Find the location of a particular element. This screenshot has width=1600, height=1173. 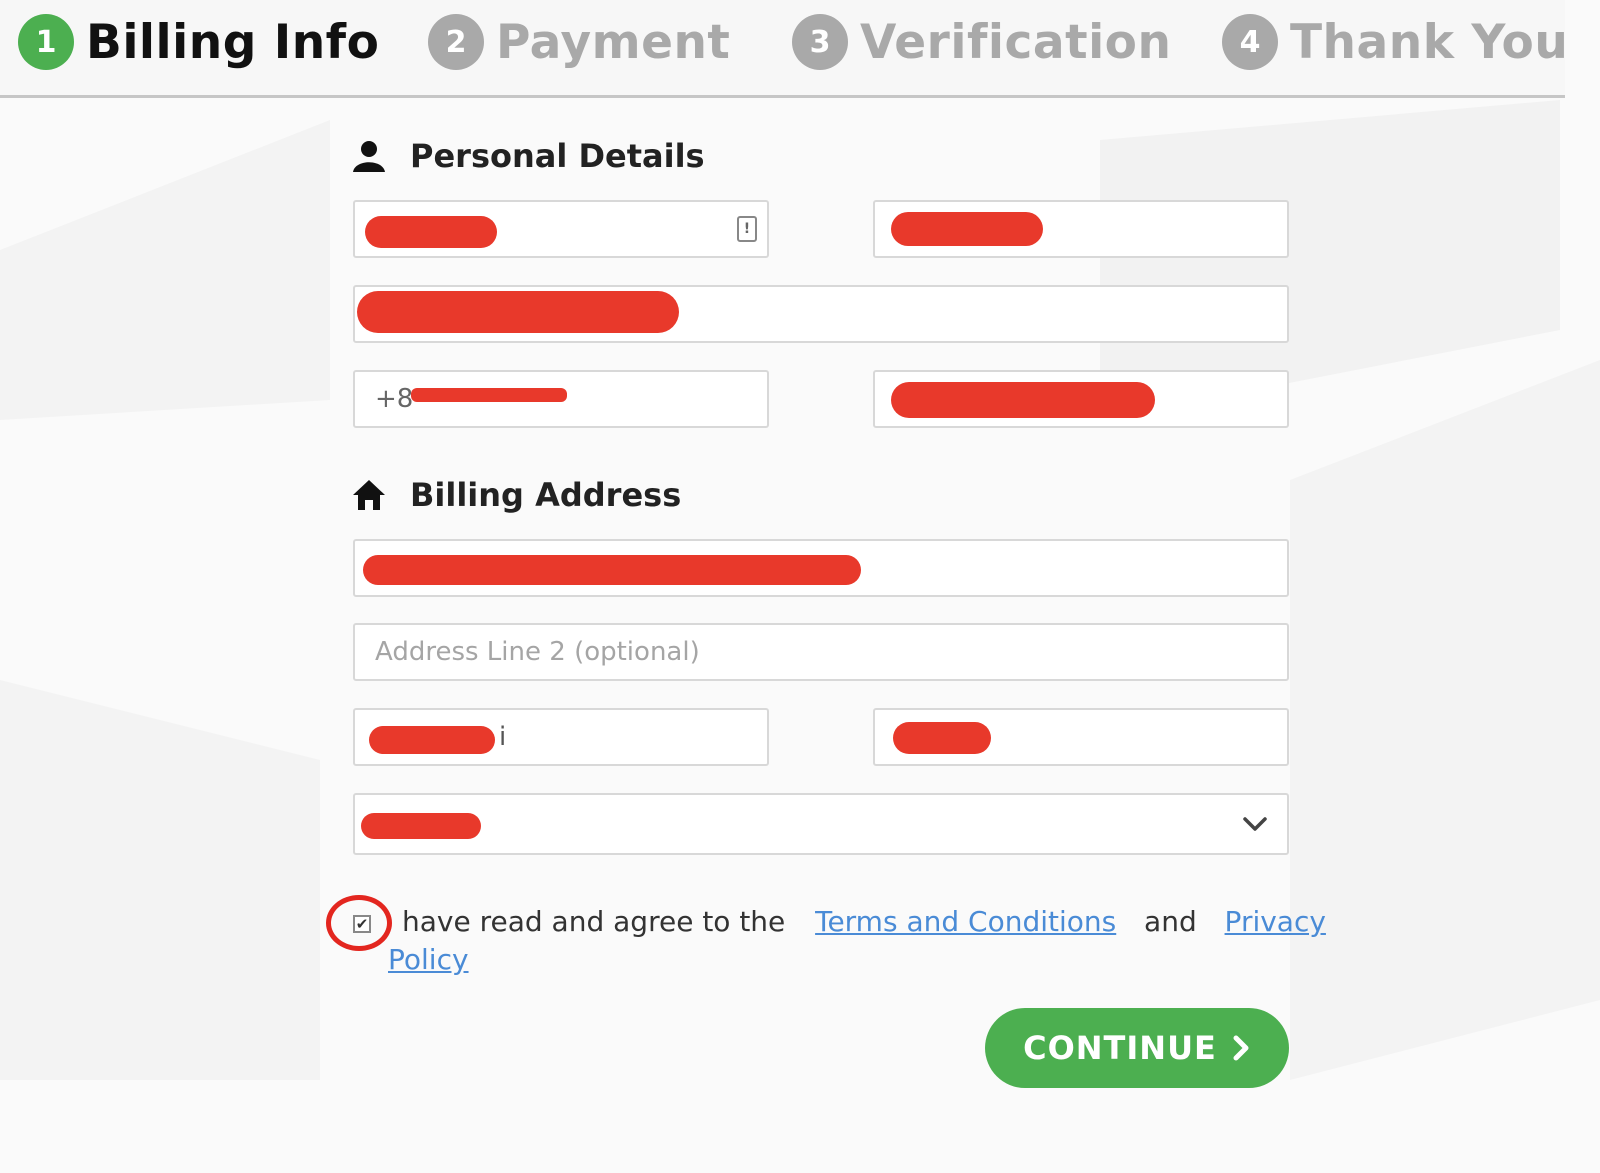

agree-checkbox-highlight: ✔ is located at coordinates (359, 923).